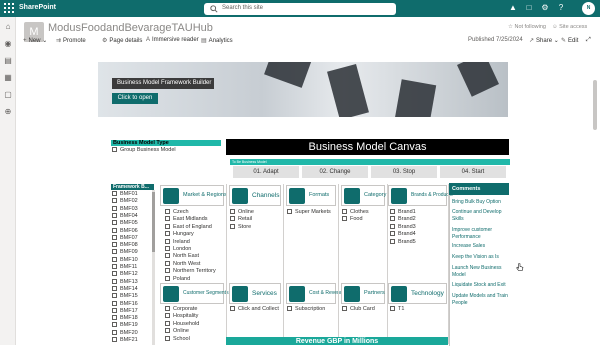 This screenshot has height=346, width=600. What do you see at coordinates (480, 246) in the screenshot?
I see `comment-item: Increase Sales` at bounding box center [480, 246].